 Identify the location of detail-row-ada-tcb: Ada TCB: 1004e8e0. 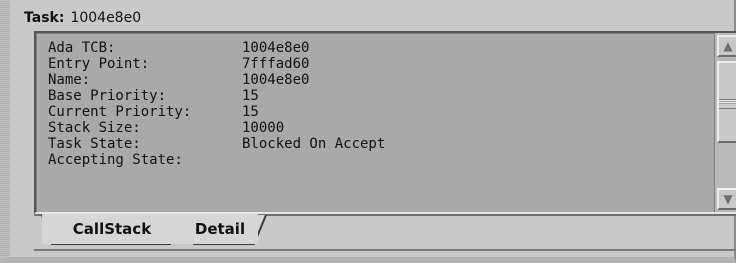
(380, 48).